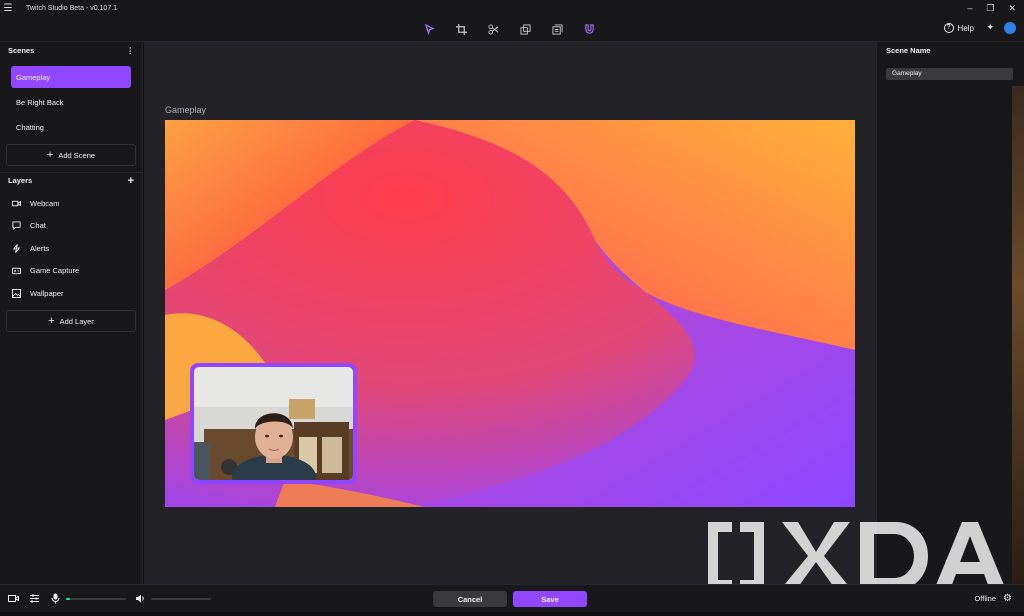 This screenshot has height=616, width=1024. Describe the element at coordinates (185, 110) in the screenshot. I see `canvas-scene-label: Gameplay` at that location.